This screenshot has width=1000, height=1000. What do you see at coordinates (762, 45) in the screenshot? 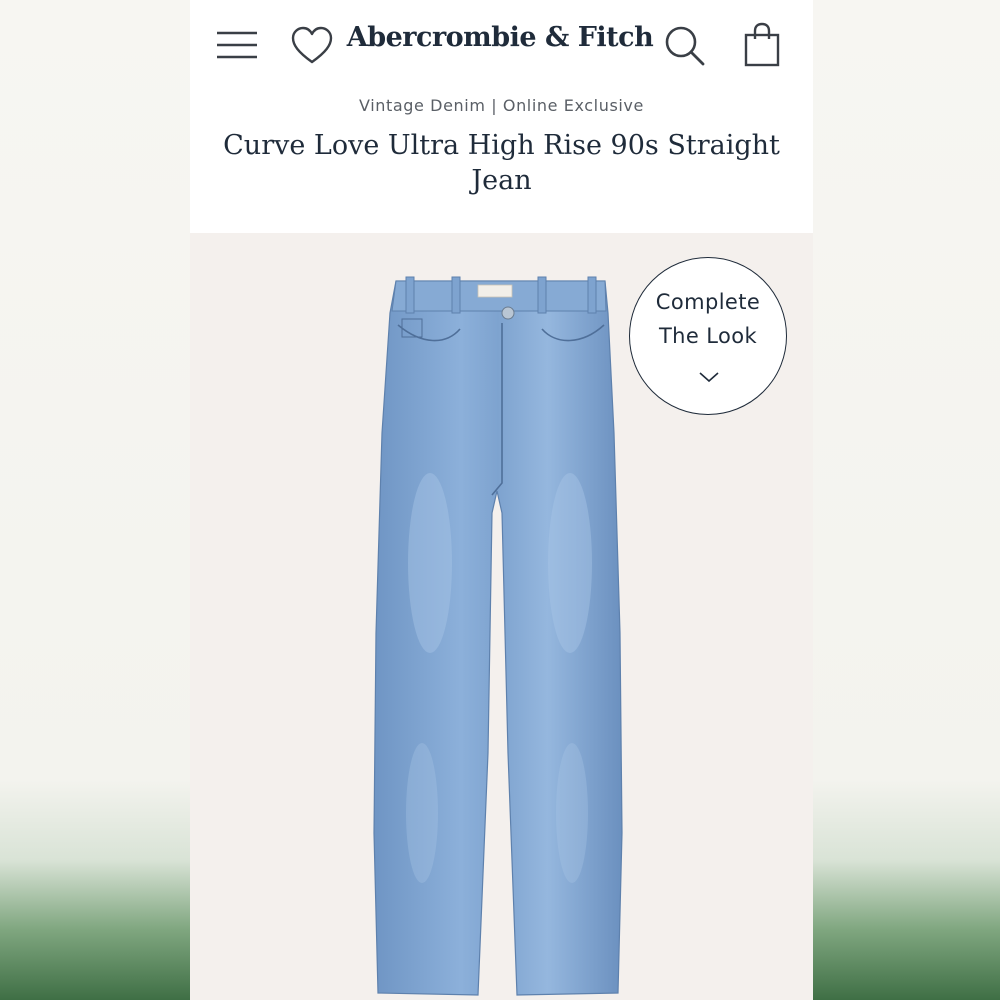
I see `bag-icon` at bounding box center [762, 45].